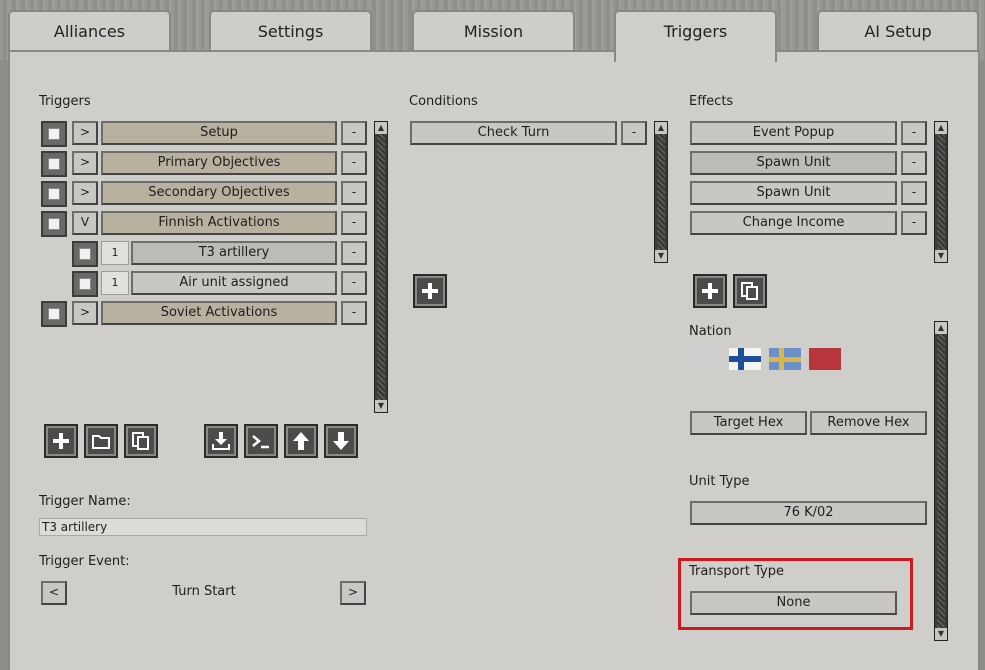  I want to click on effects-header: Effects, so click(711, 101).